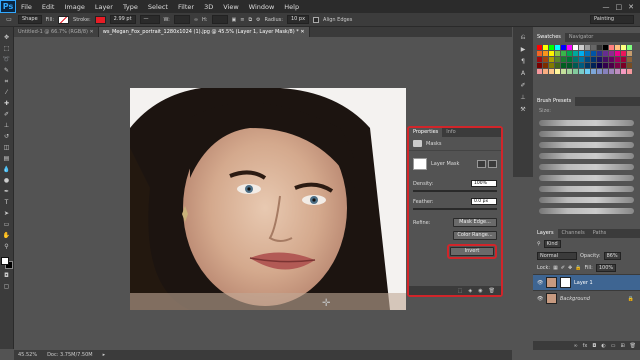  I want to click on menu-select: Select, so click(158, 7).